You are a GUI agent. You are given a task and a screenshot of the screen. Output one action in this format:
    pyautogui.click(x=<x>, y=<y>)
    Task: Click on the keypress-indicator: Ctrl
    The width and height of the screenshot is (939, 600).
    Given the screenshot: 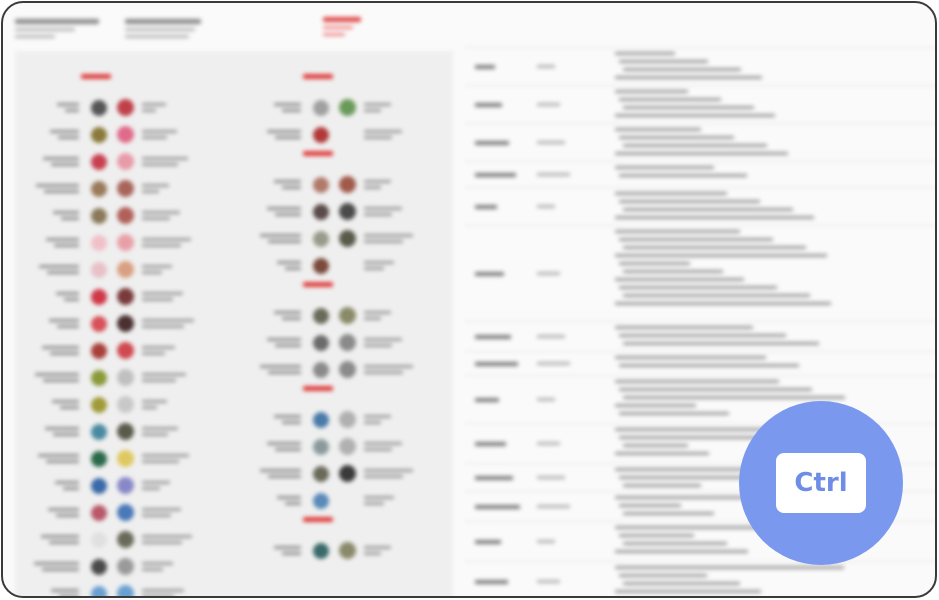 What is the action you would take?
    pyautogui.click(x=821, y=483)
    